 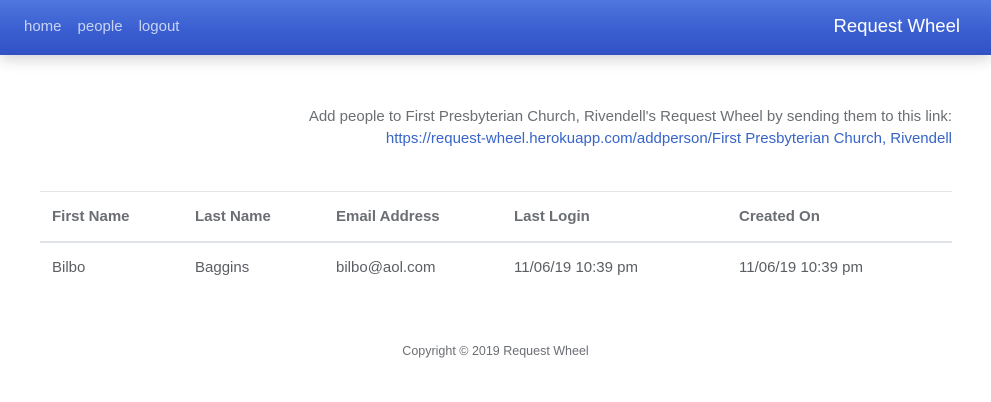 I want to click on nav-link-logout: logout, so click(x=159, y=27).